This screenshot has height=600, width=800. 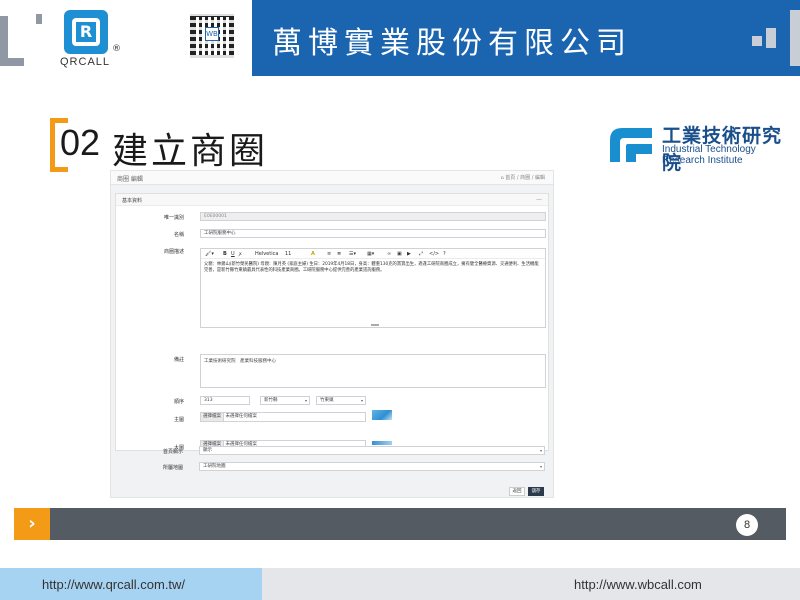 I want to click on company-name: 萬博實業股份有限公司, so click(x=452, y=43).